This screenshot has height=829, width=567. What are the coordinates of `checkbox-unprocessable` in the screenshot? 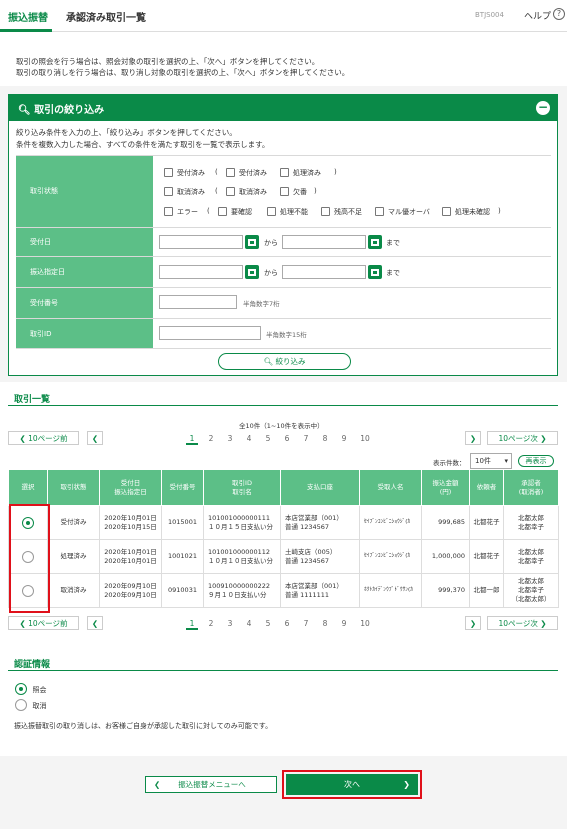 It's located at (271, 211).